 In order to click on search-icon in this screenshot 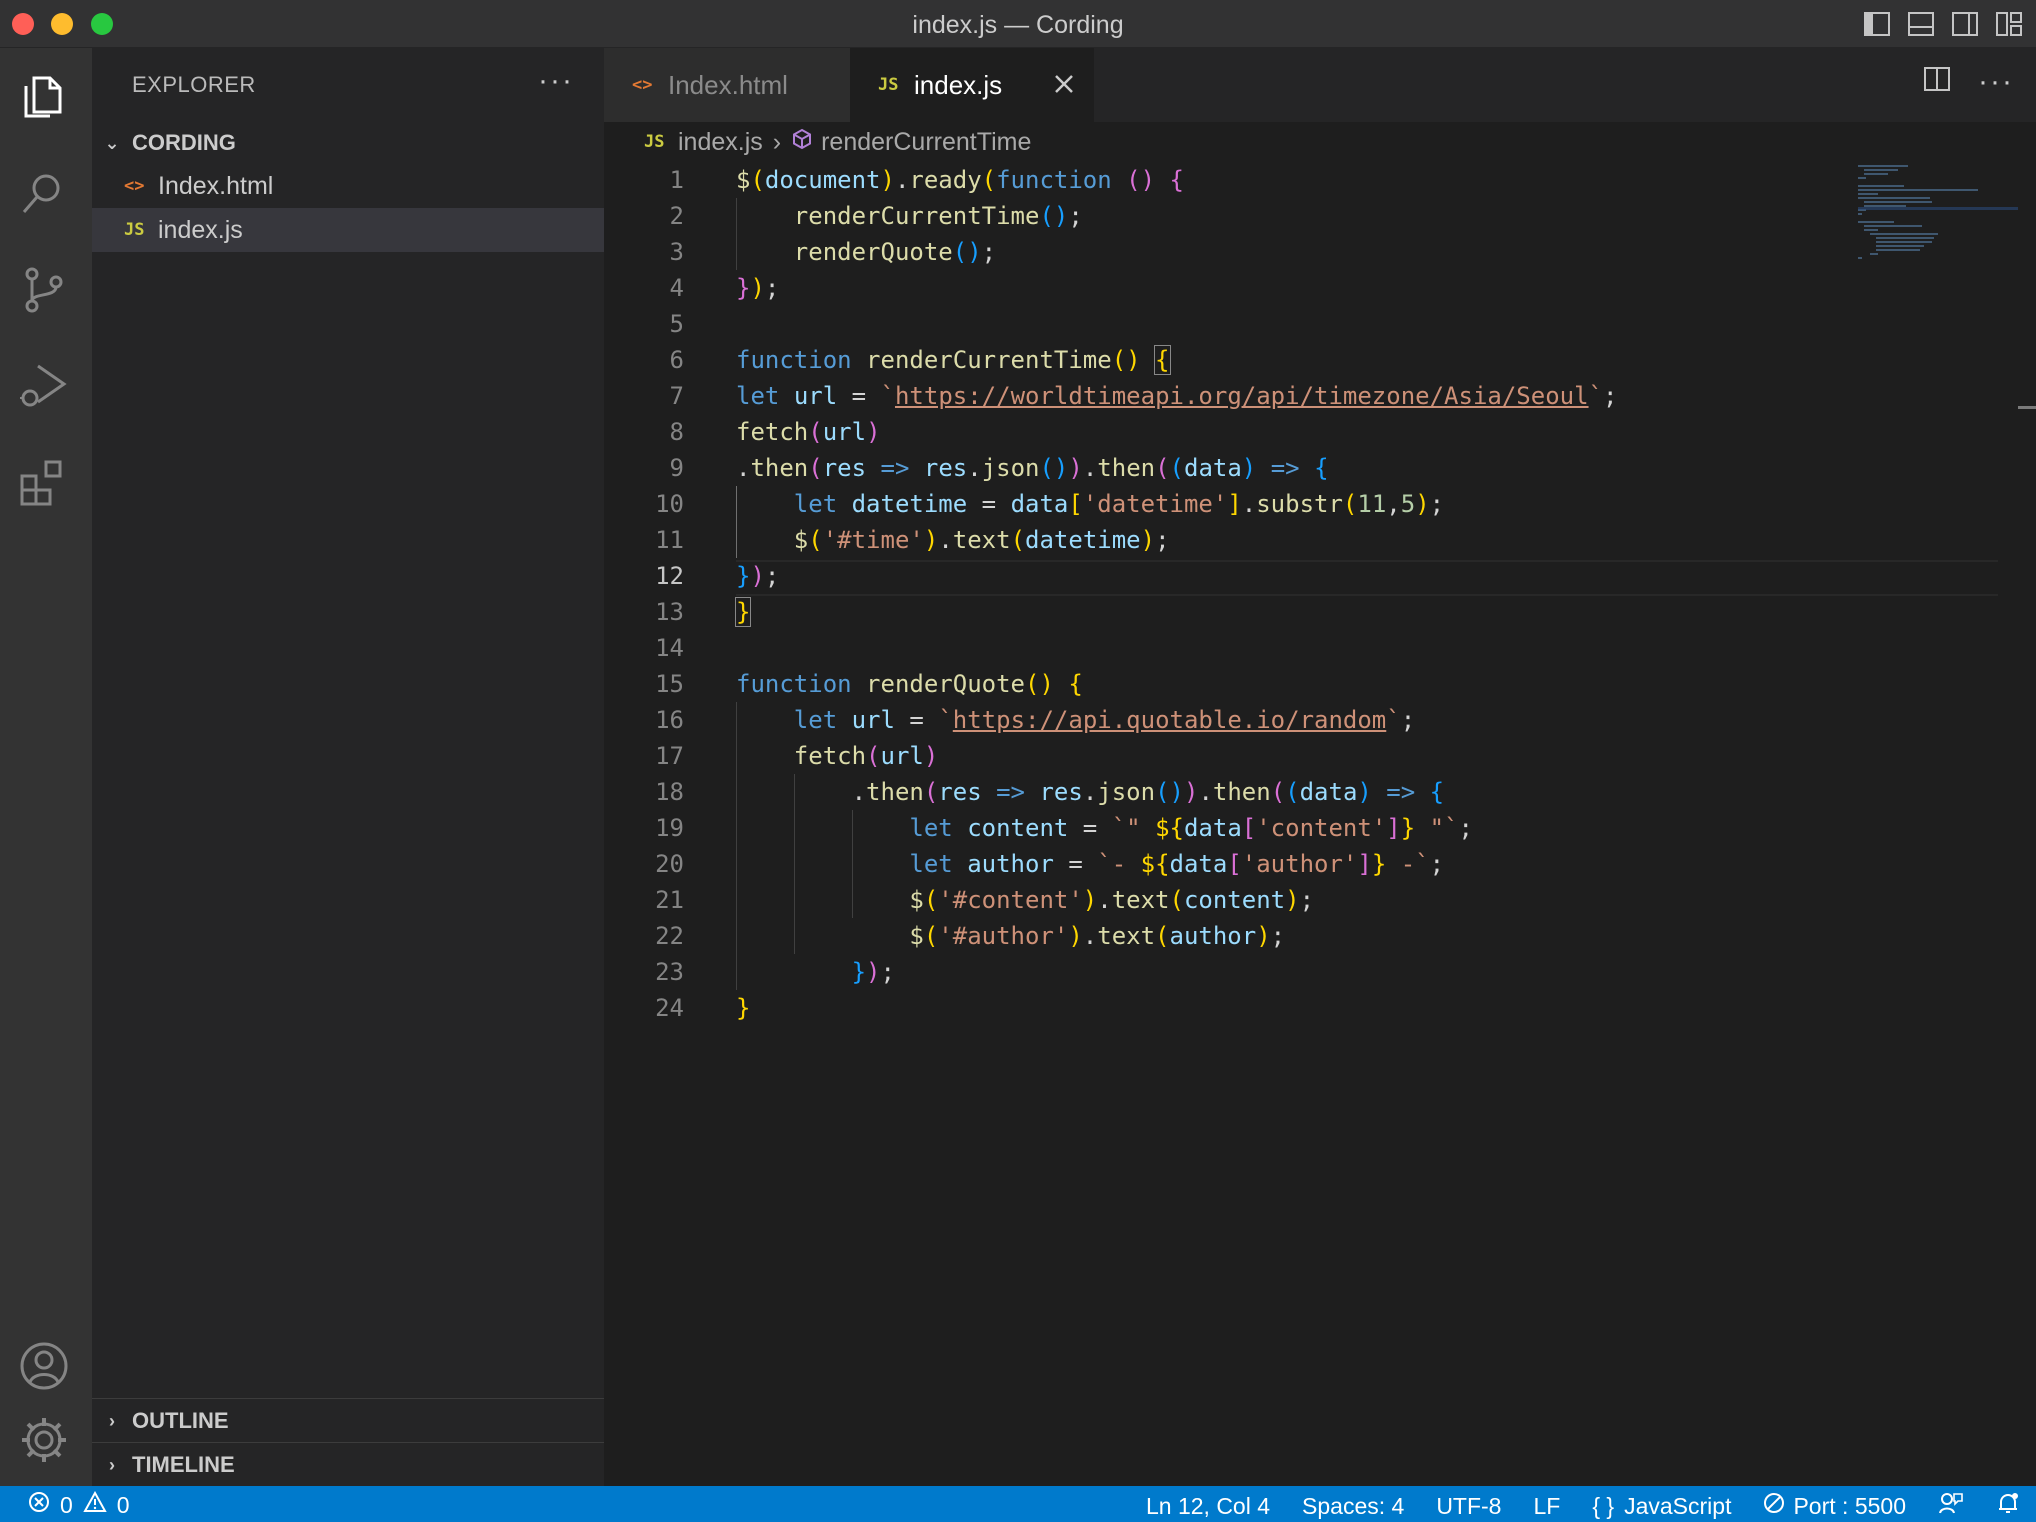, I will do `click(44, 194)`.